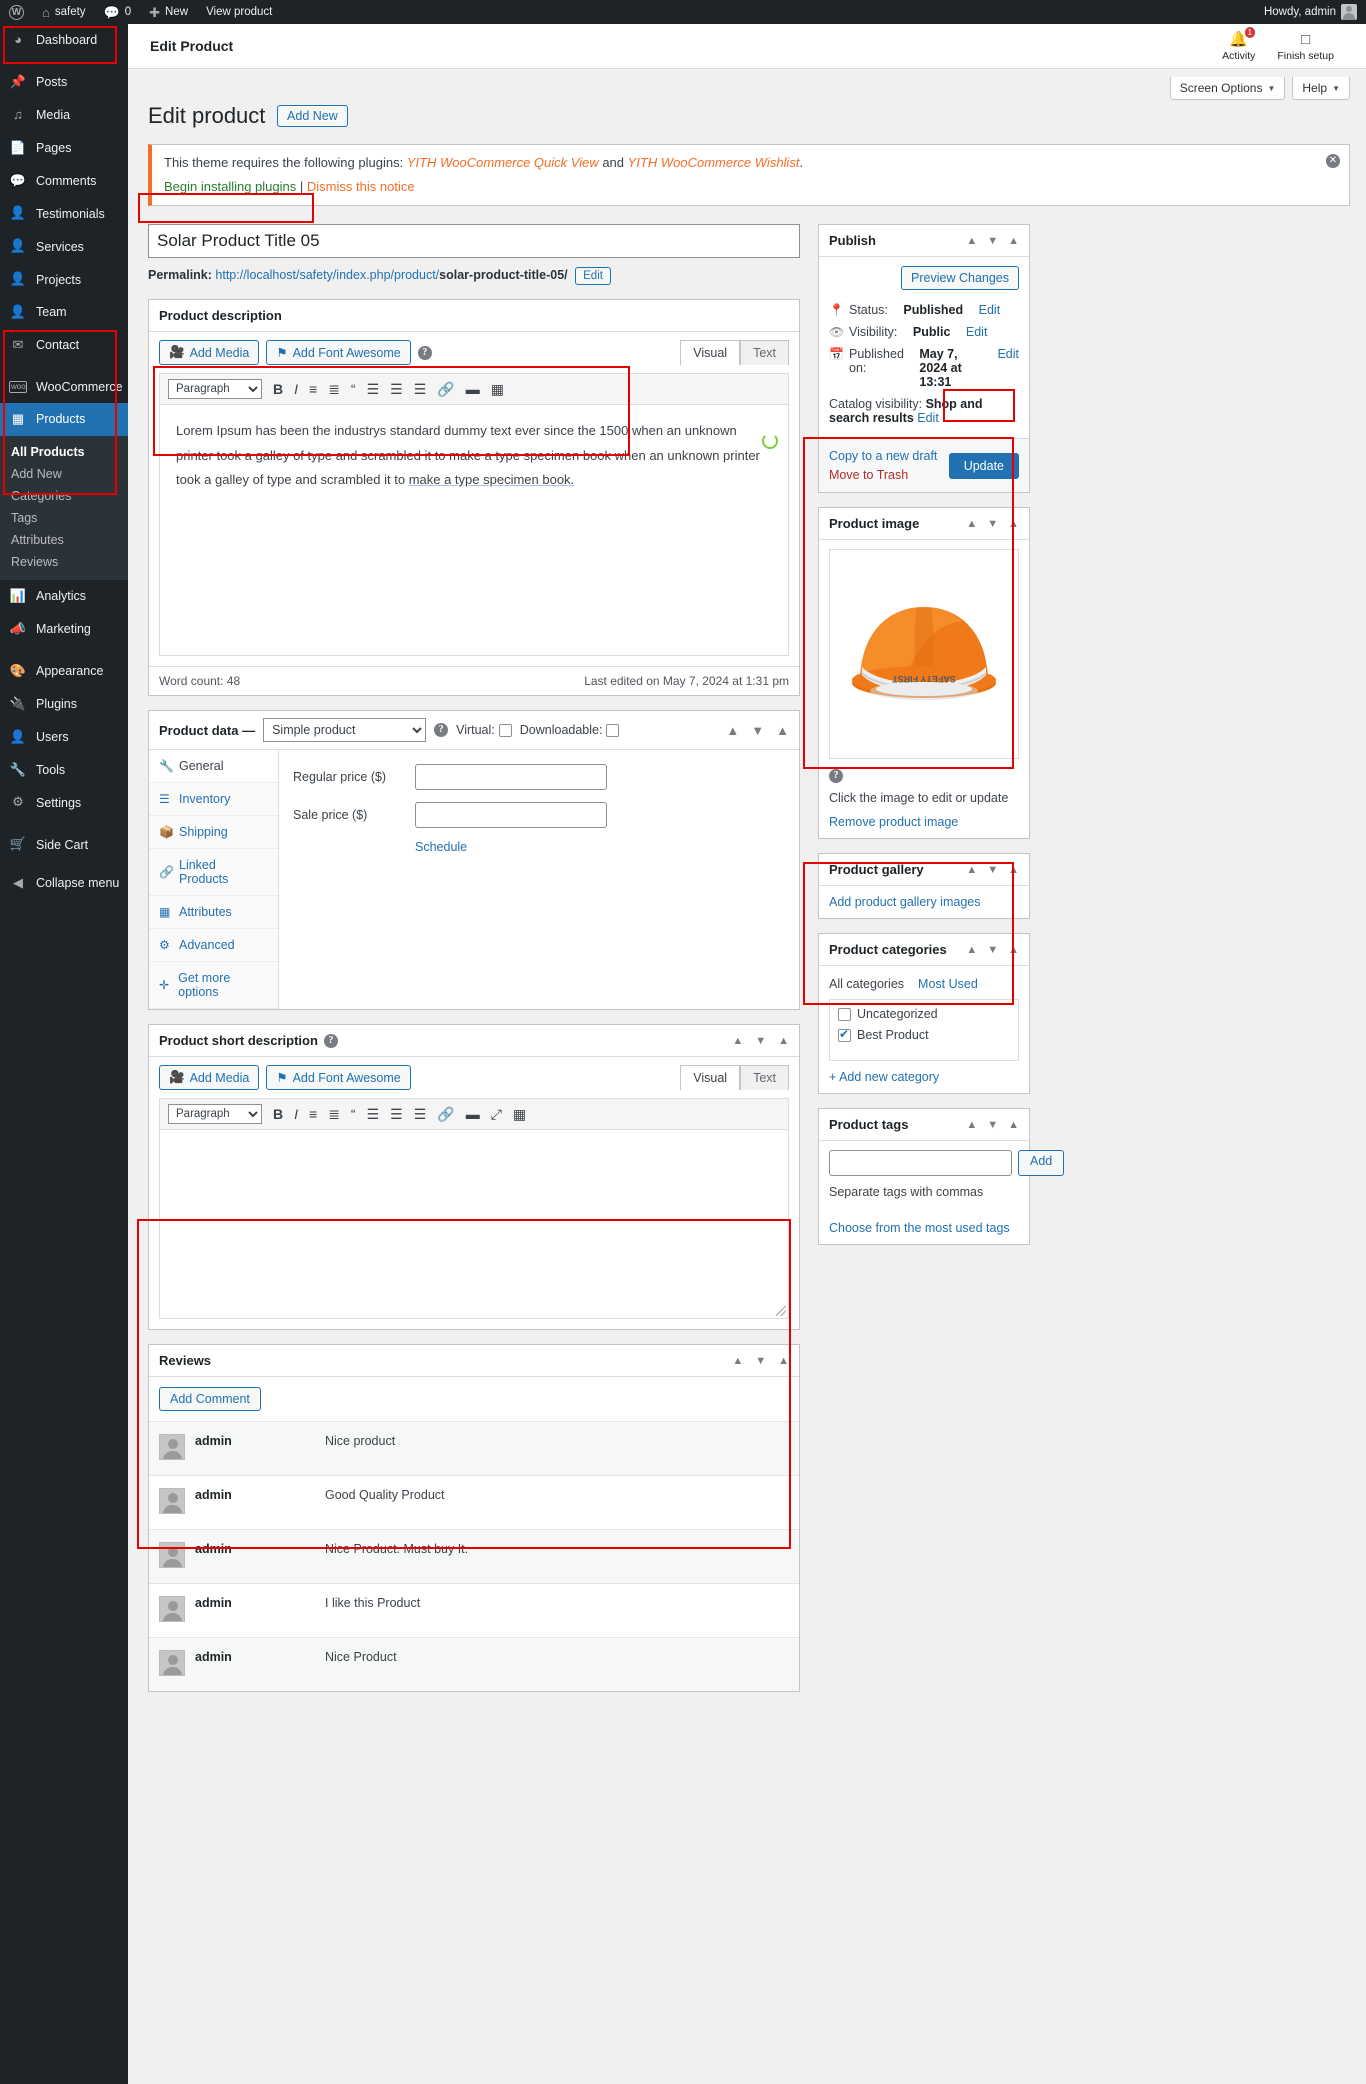  Describe the element at coordinates (1305, 46) in the screenshot. I see `finish-setup-button: □ Finish setup` at that location.